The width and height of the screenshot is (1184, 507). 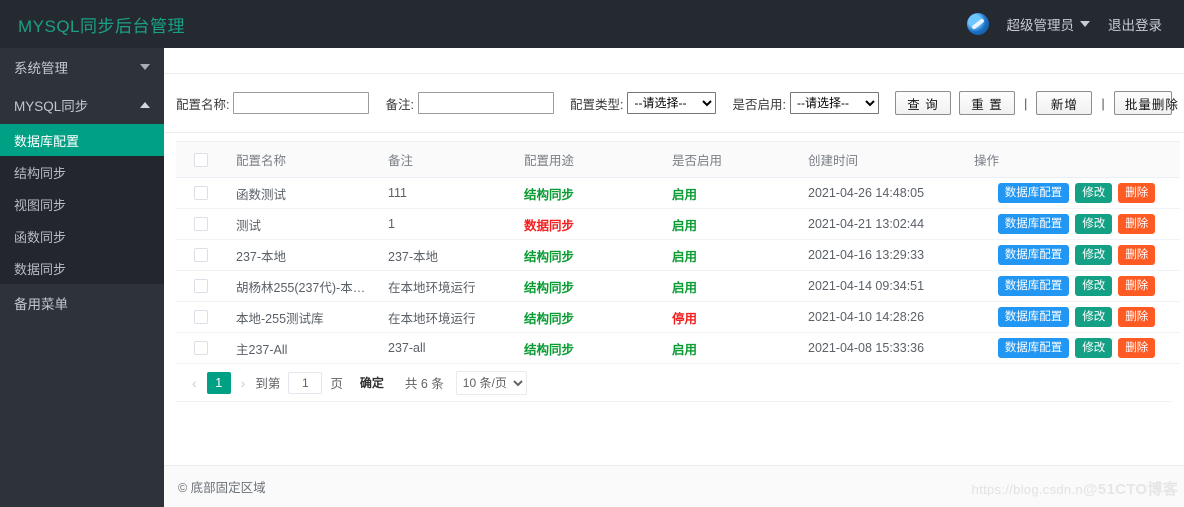 I want to click on footer: © 底部固定区域, so click(x=674, y=486).